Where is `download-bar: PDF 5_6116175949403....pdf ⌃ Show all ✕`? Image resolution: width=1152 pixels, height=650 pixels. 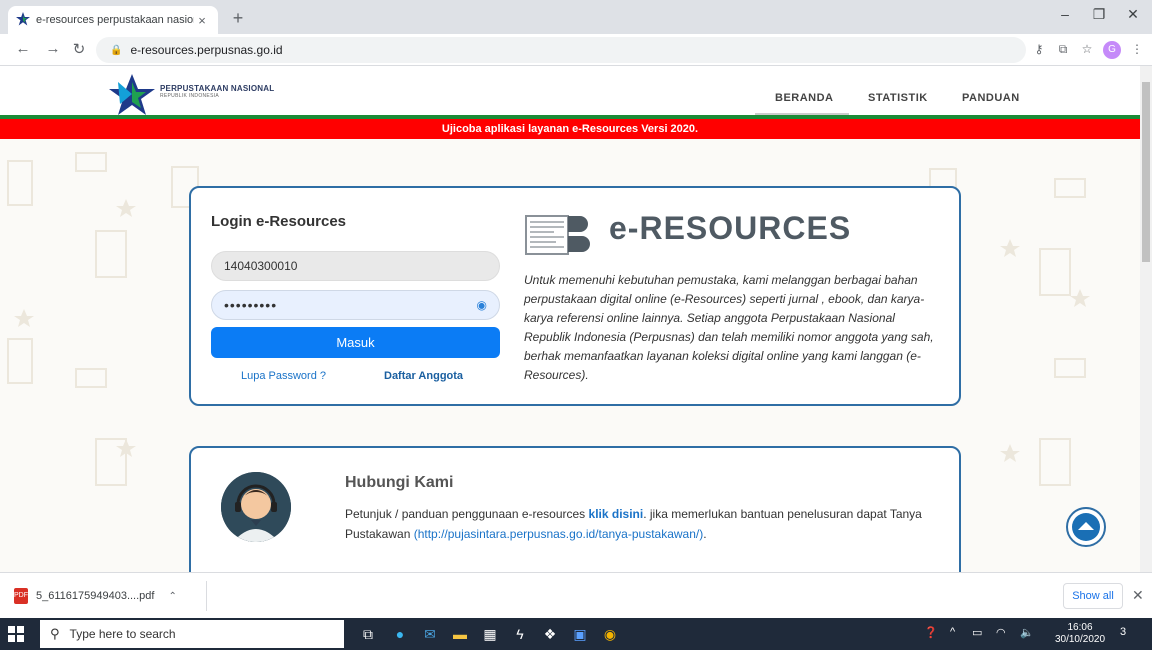 download-bar: PDF 5_6116175949403....pdf ⌃ Show all ✕ is located at coordinates (576, 595).